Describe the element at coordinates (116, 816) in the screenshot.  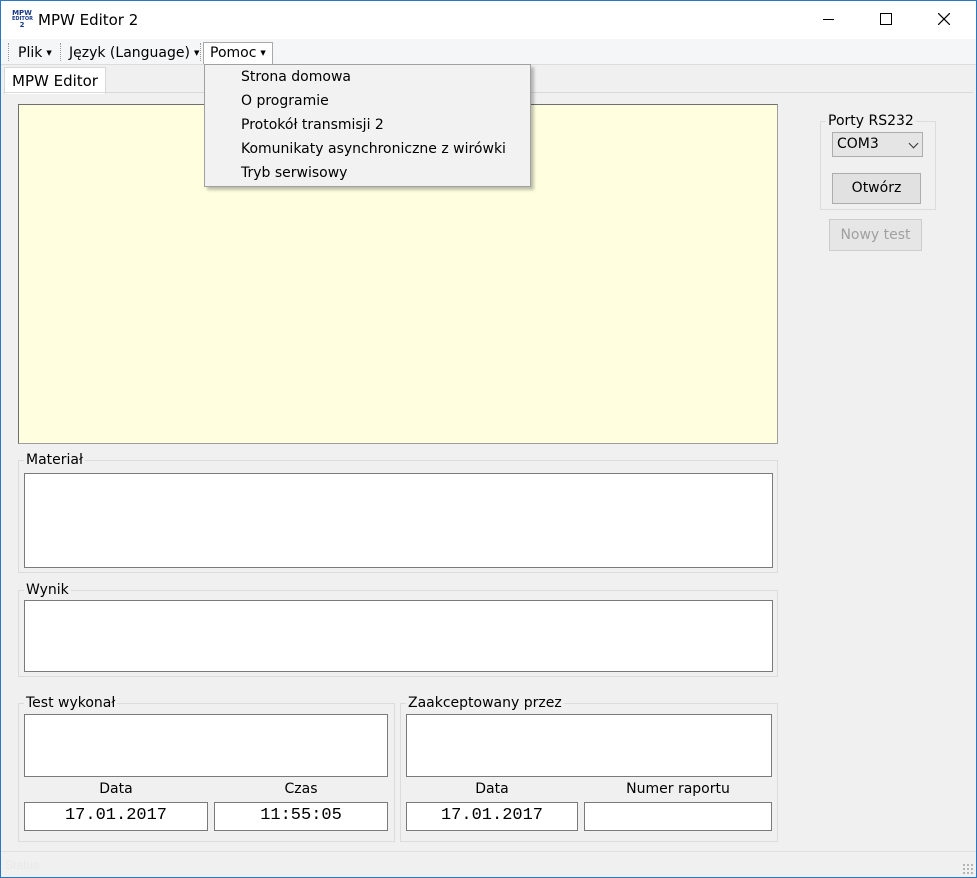
I see `test-date-field: 17.01.2017` at that location.